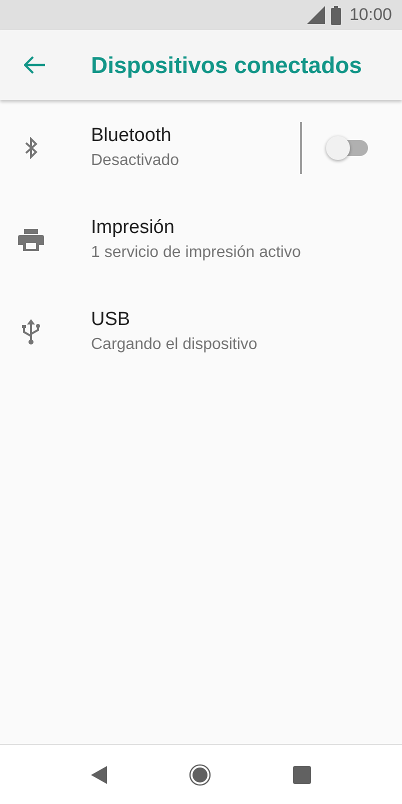 Image resolution: width=402 pixels, height=804 pixels. What do you see at coordinates (348, 148) in the screenshot?
I see `toggle-switch` at bounding box center [348, 148].